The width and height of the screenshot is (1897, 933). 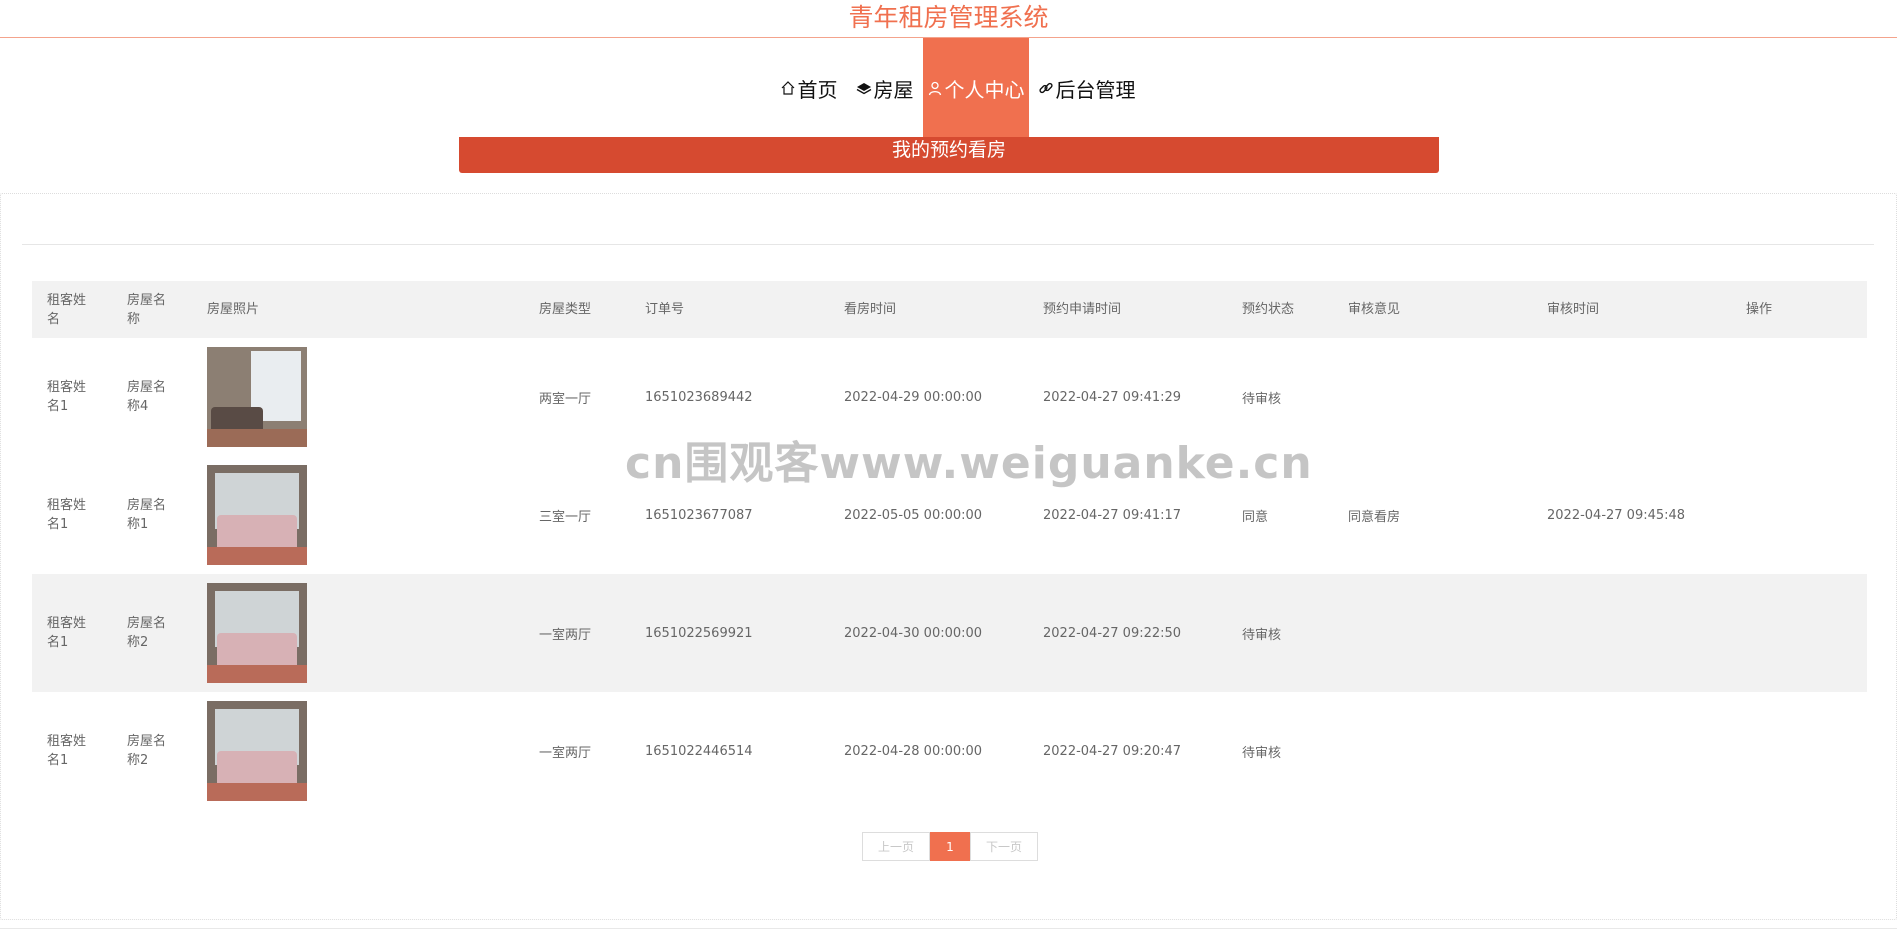 I want to click on col-apply-time: 预约申请时间, so click(x=1082, y=309).